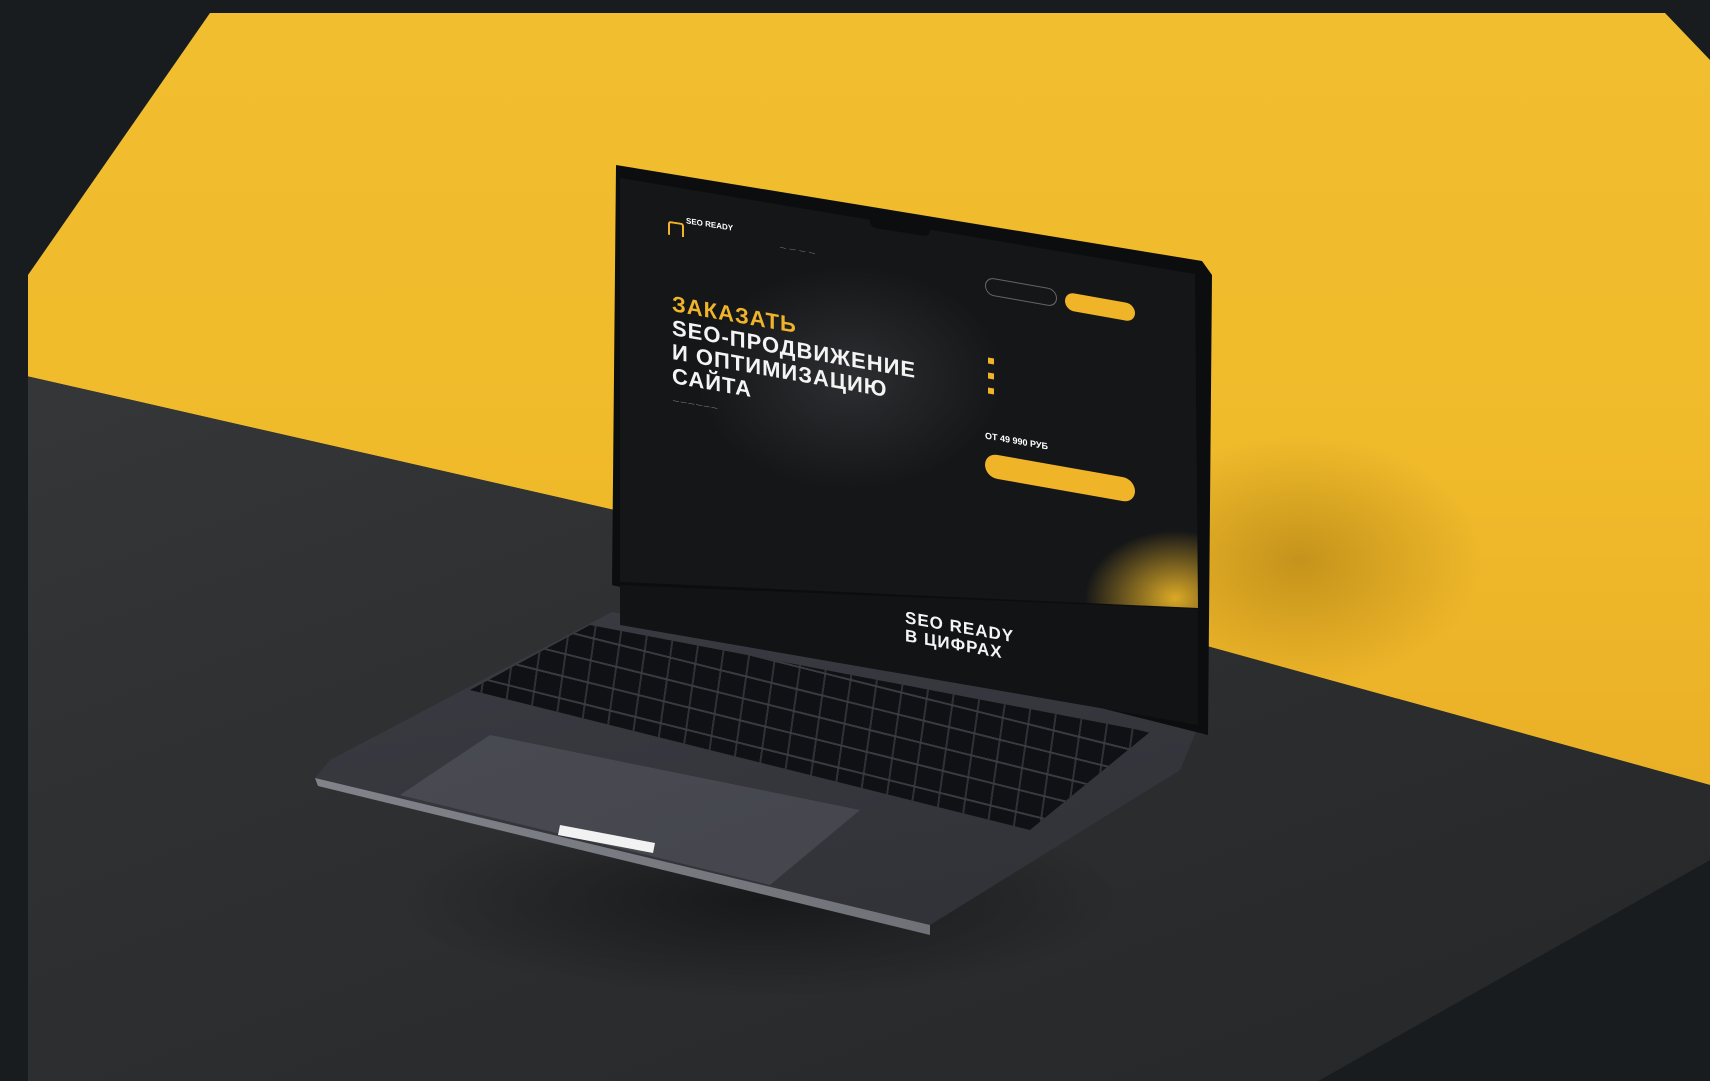 This screenshot has width=1710, height=1081. I want to click on site-logo-icon, so click(676, 229).